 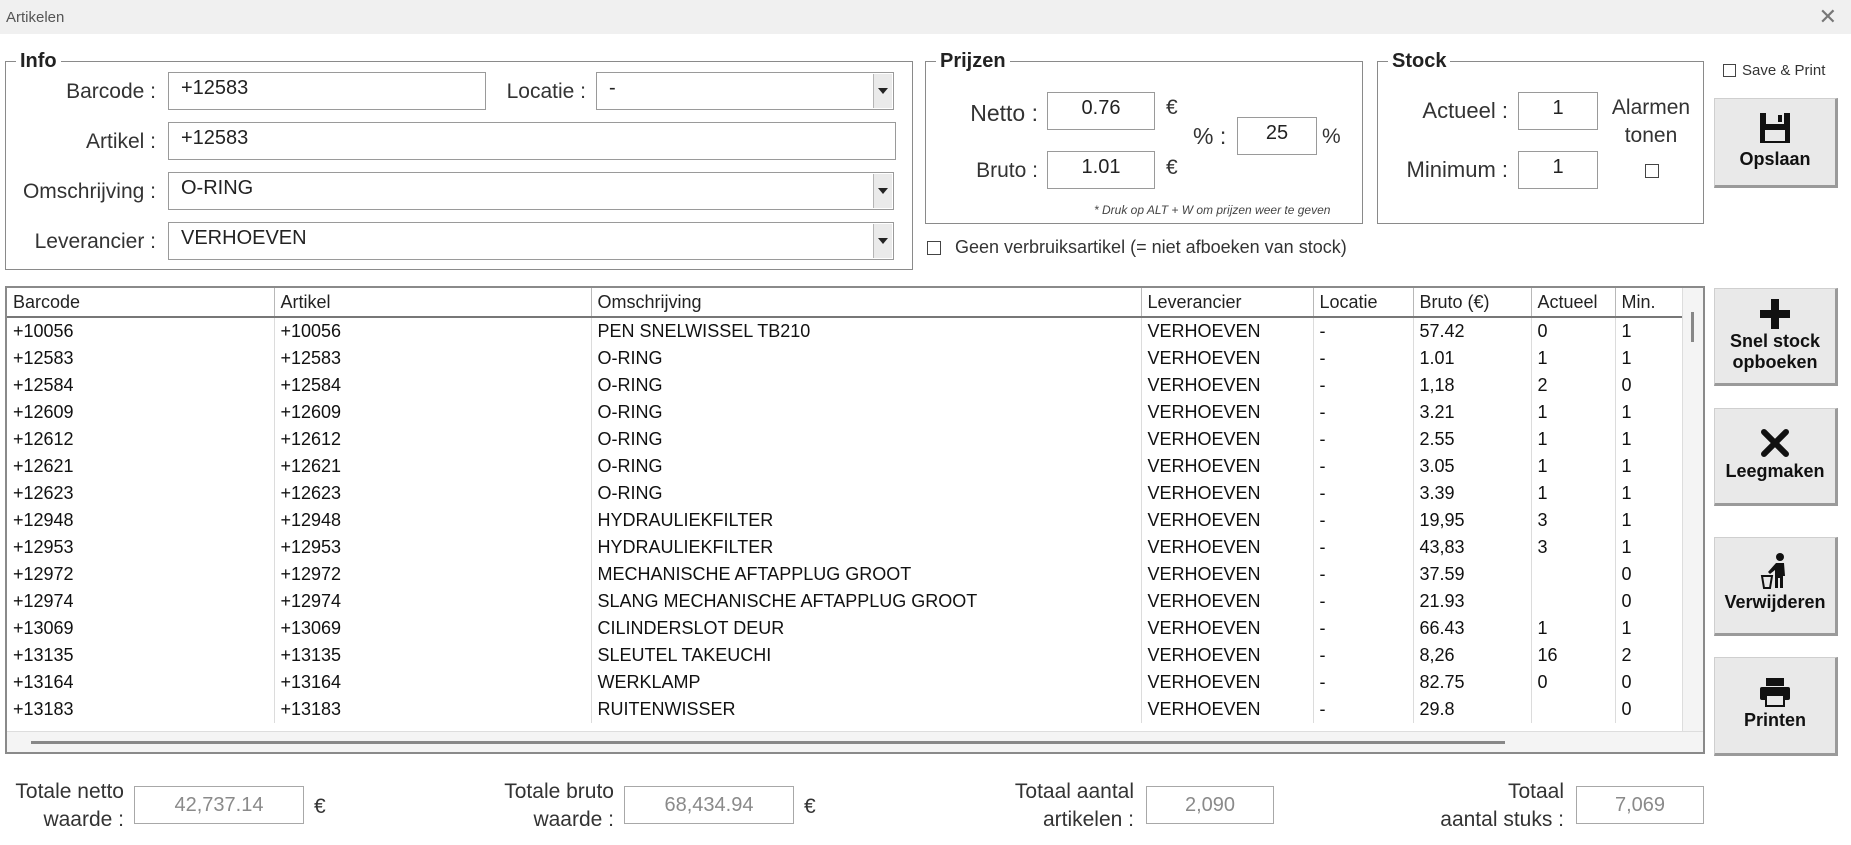 What do you see at coordinates (1074, 791) in the screenshot?
I see `totaal-artikelen-label-1: Totaal aantal` at bounding box center [1074, 791].